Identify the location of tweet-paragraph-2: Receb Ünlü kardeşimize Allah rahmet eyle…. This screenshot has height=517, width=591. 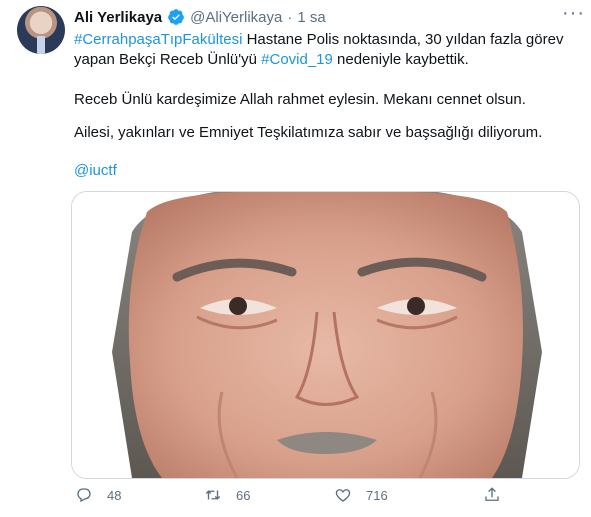
(300, 99).